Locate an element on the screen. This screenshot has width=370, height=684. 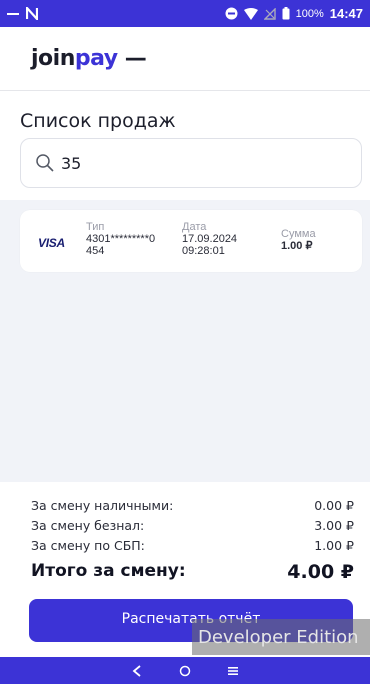
search-input is located at coordinates (201, 163).